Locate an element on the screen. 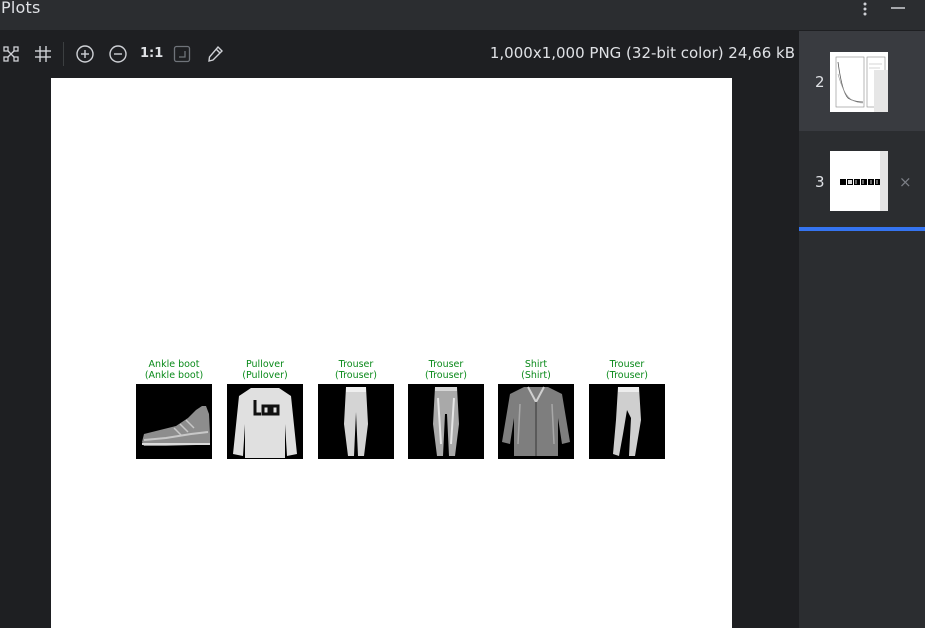  fit-zoom-icon is located at coordinates (182, 54).